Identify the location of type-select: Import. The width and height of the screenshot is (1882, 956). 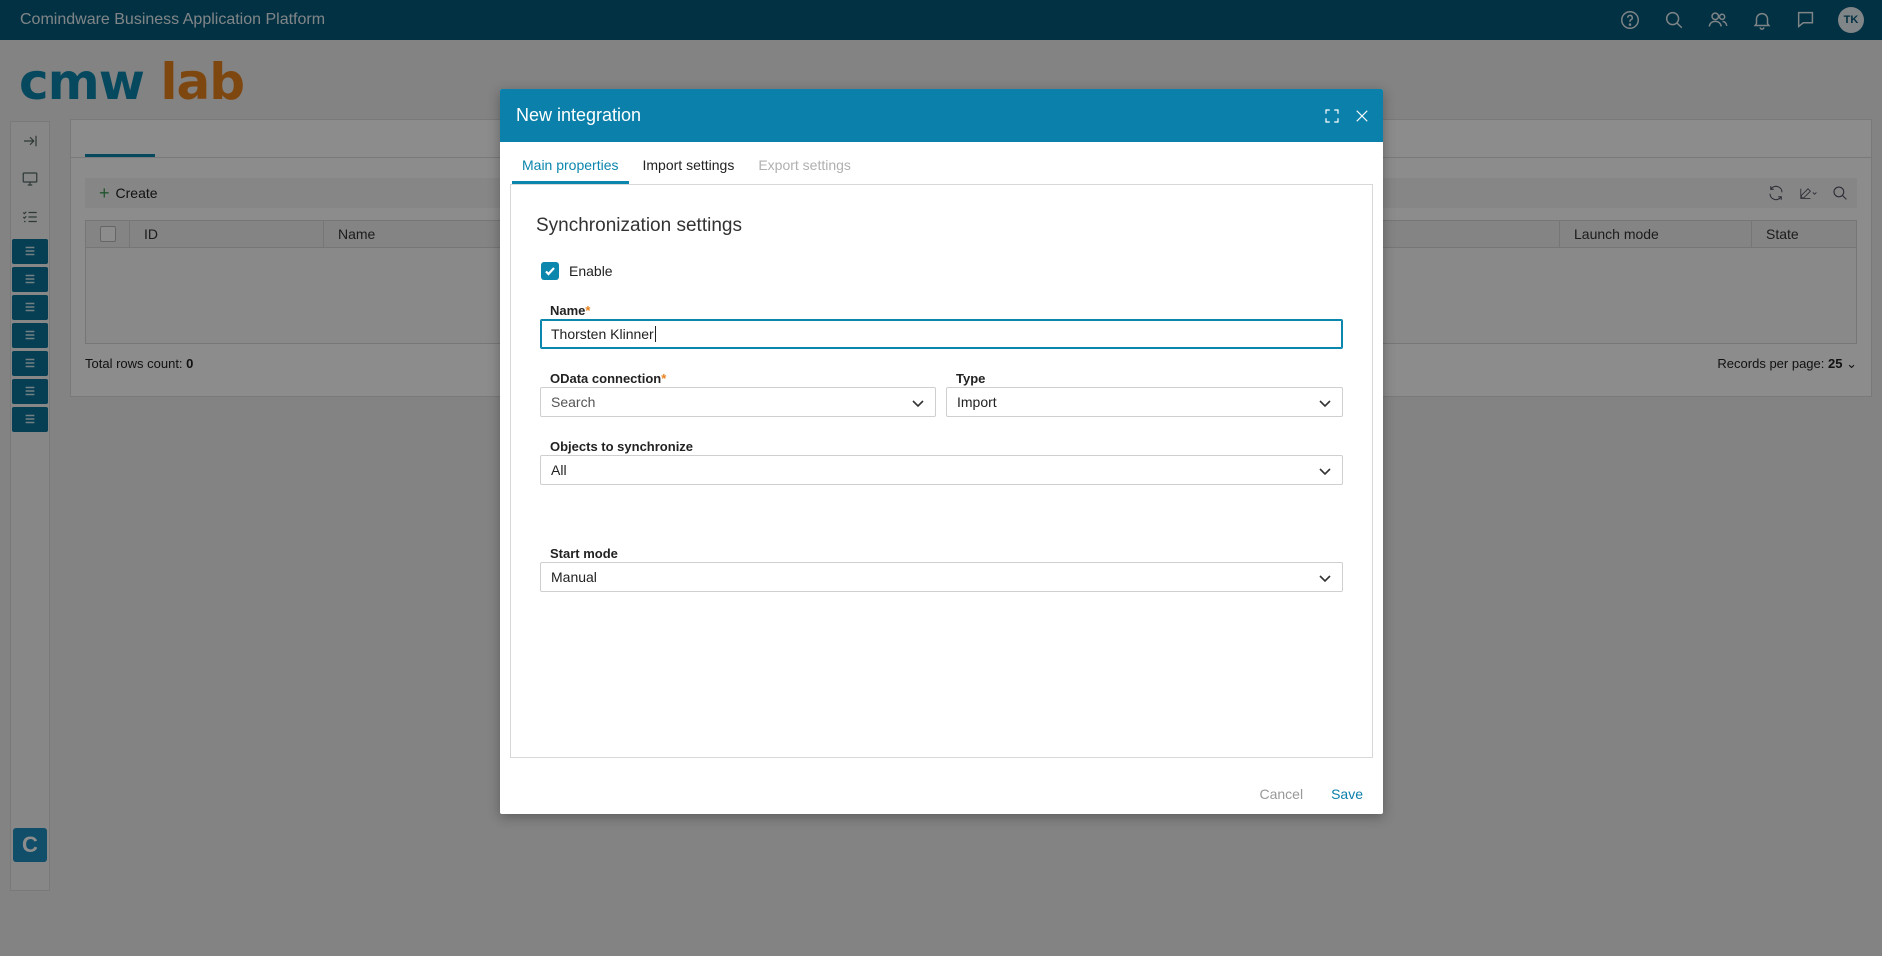
(1144, 402).